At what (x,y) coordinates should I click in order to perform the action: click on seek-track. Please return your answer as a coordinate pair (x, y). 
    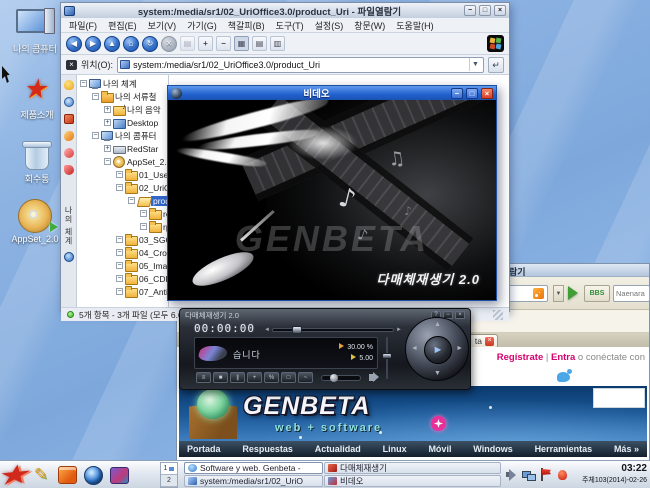
    Looking at the image, I should click on (333, 329).